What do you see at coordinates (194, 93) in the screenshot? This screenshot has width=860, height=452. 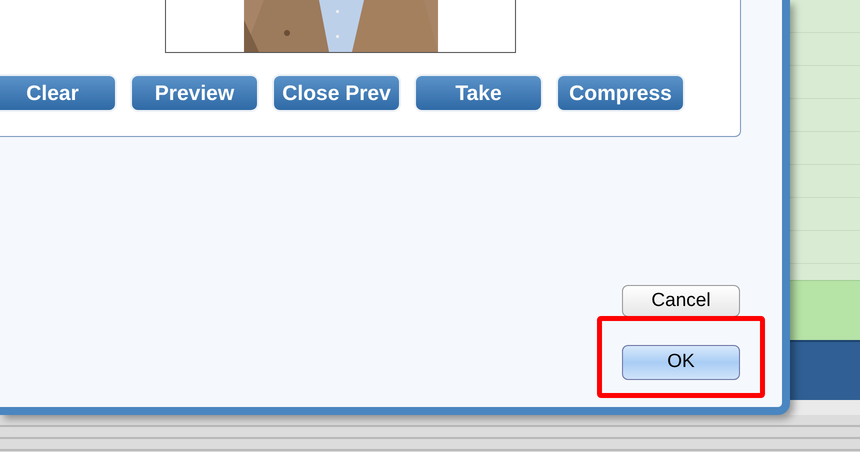 I see `tool-button: Preview` at bounding box center [194, 93].